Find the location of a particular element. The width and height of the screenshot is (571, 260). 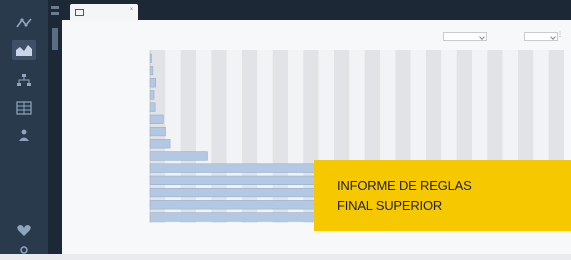

promo-title-line1: INFORME DE REGLAS is located at coordinates (404, 185).